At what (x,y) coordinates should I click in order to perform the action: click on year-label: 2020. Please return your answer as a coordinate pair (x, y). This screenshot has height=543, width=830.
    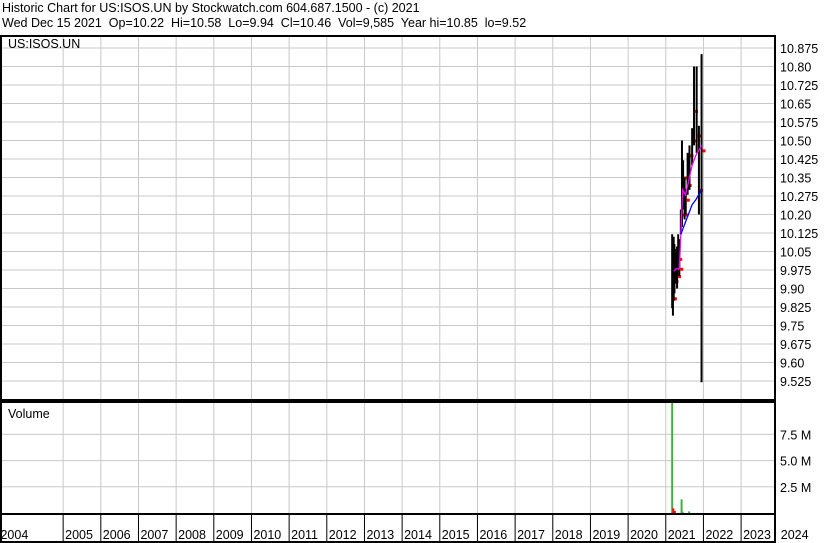
    Looking at the image, I should click on (644, 535).